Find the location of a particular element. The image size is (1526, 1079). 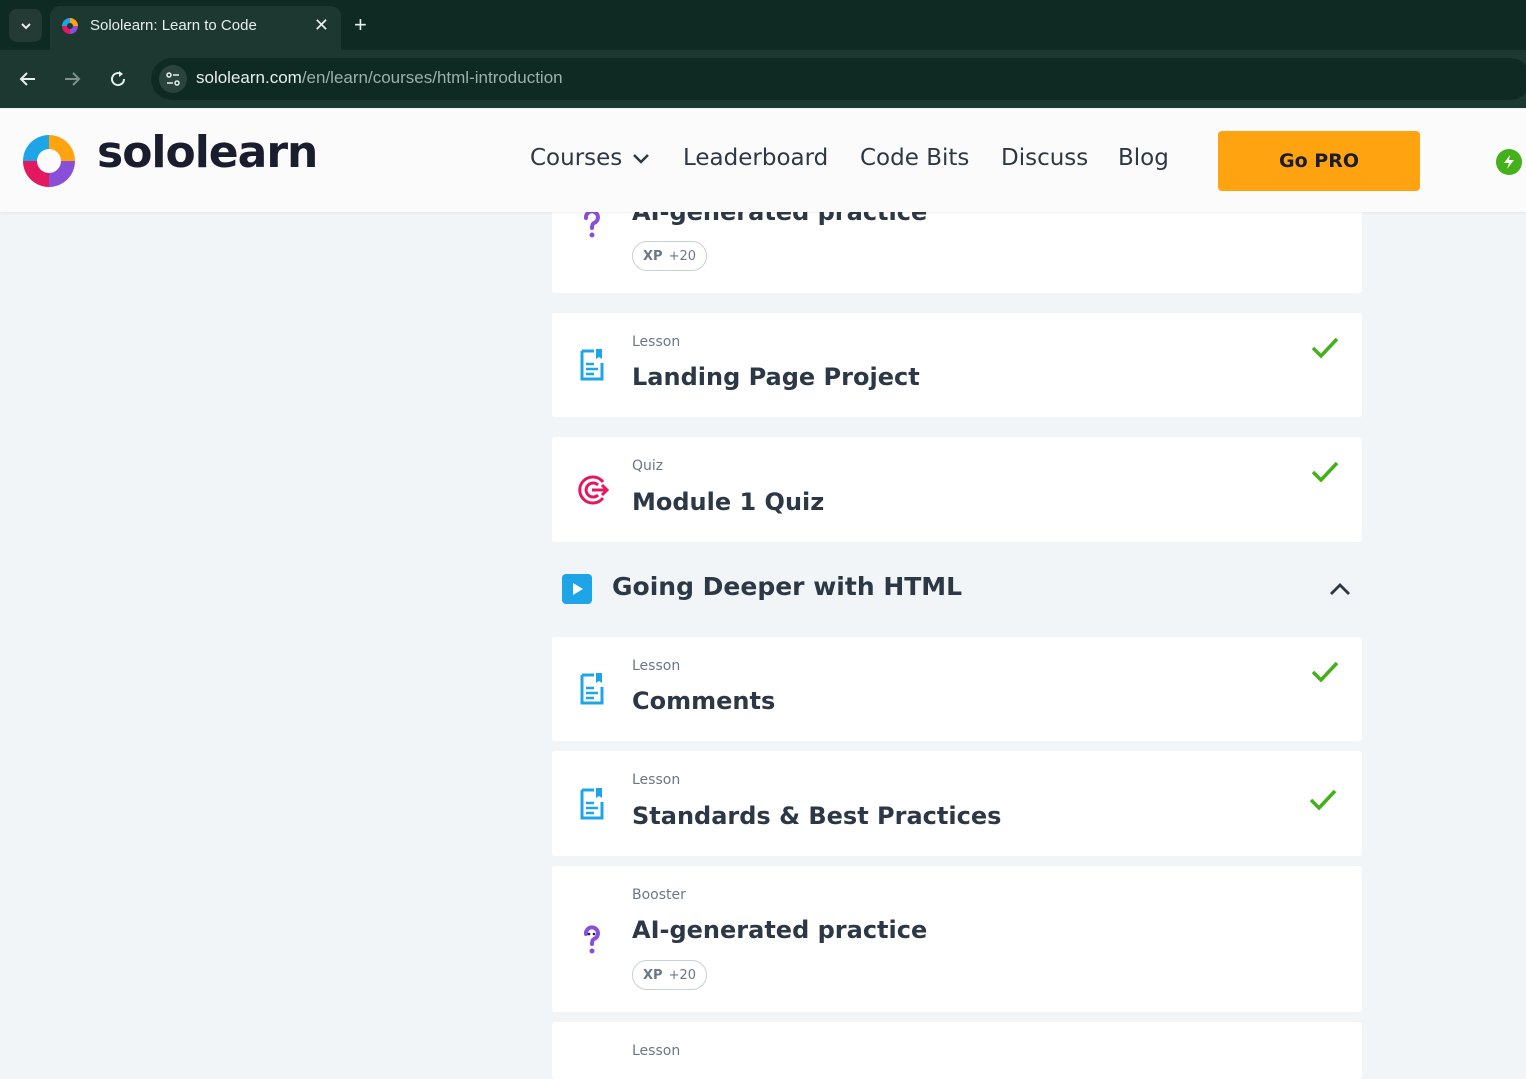

play-triangle is located at coordinates (578, 589).